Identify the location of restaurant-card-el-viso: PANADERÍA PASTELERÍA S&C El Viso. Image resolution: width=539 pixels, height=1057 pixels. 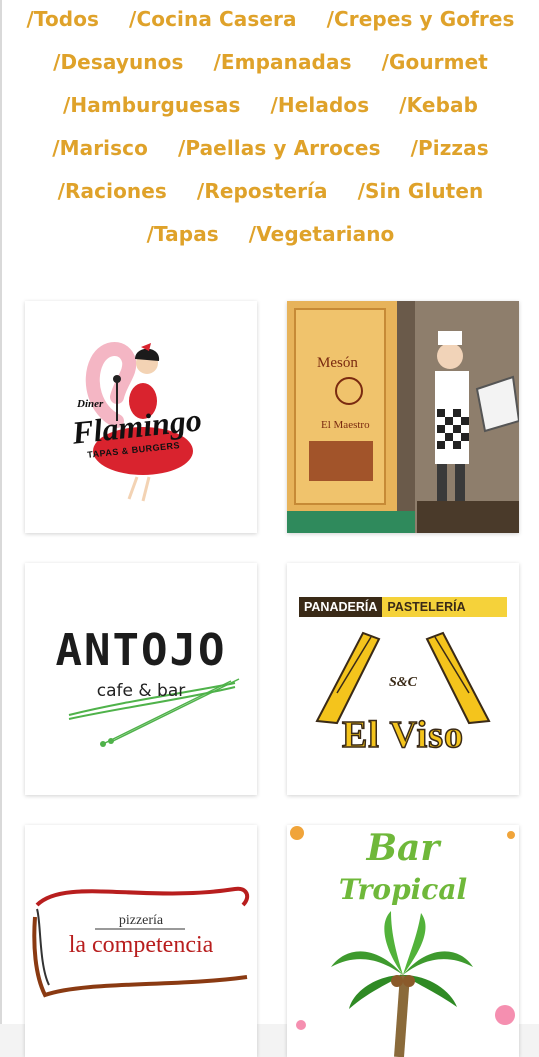
(403, 679).